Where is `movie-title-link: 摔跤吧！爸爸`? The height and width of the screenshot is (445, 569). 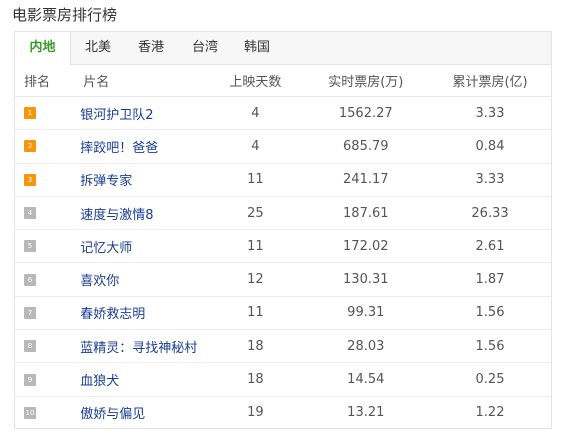 movie-title-link: 摔跤吧！爸爸 is located at coordinates (119, 148).